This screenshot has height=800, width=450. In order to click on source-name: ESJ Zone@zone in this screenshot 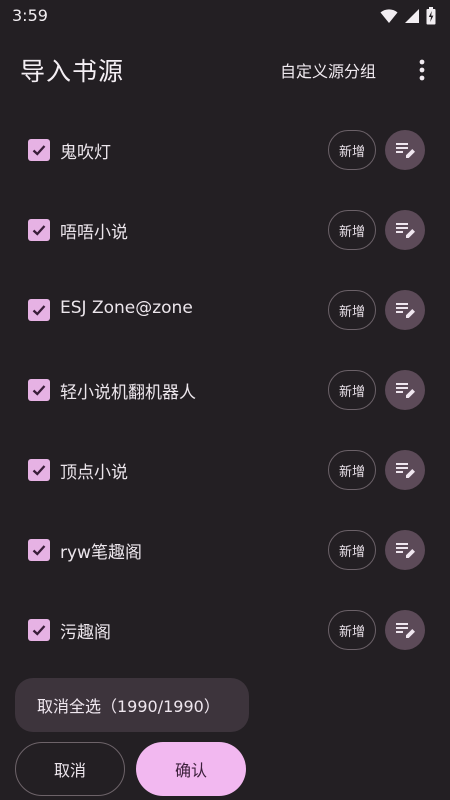, I will do `click(126, 308)`.